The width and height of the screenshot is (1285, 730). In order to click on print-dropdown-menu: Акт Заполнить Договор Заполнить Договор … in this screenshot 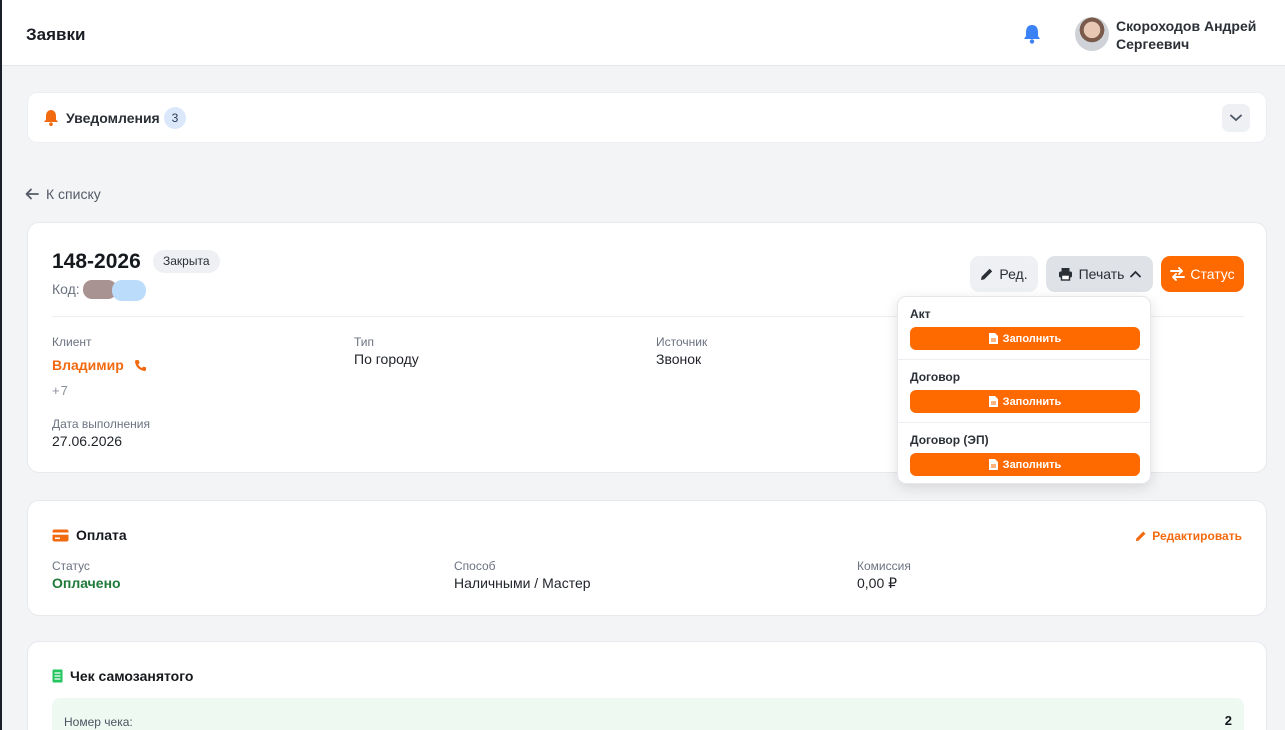, I will do `click(1024, 391)`.